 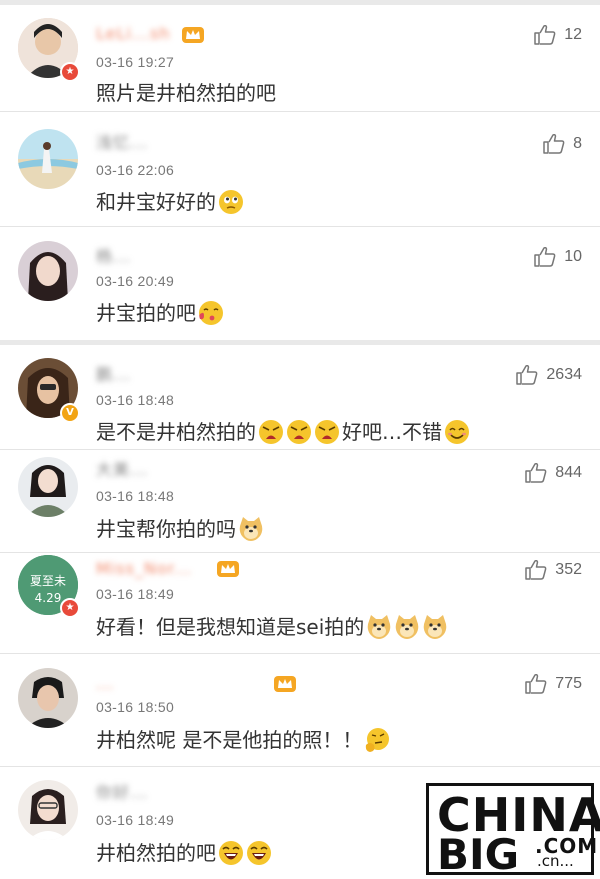 I want to click on comment-text: 井柏然呢 是不是他拍的照！！, so click(x=243, y=740).